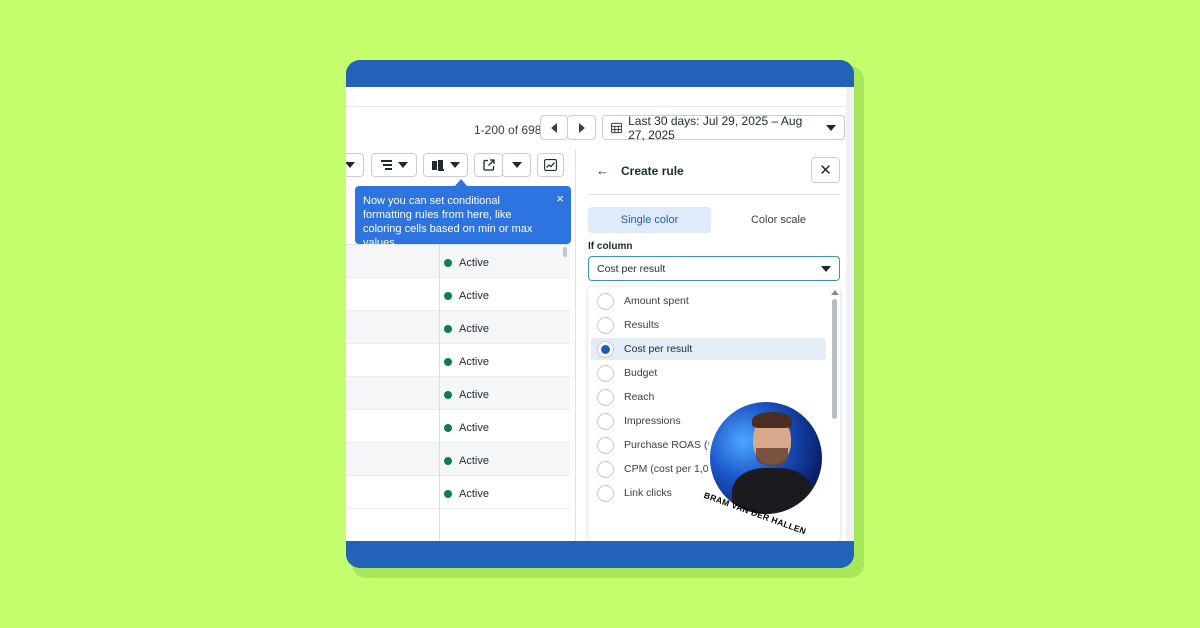  What do you see at coordinates (835, 292) in the screenshot?
I see `scroll-up-icon` at bounding box center [835, 292].